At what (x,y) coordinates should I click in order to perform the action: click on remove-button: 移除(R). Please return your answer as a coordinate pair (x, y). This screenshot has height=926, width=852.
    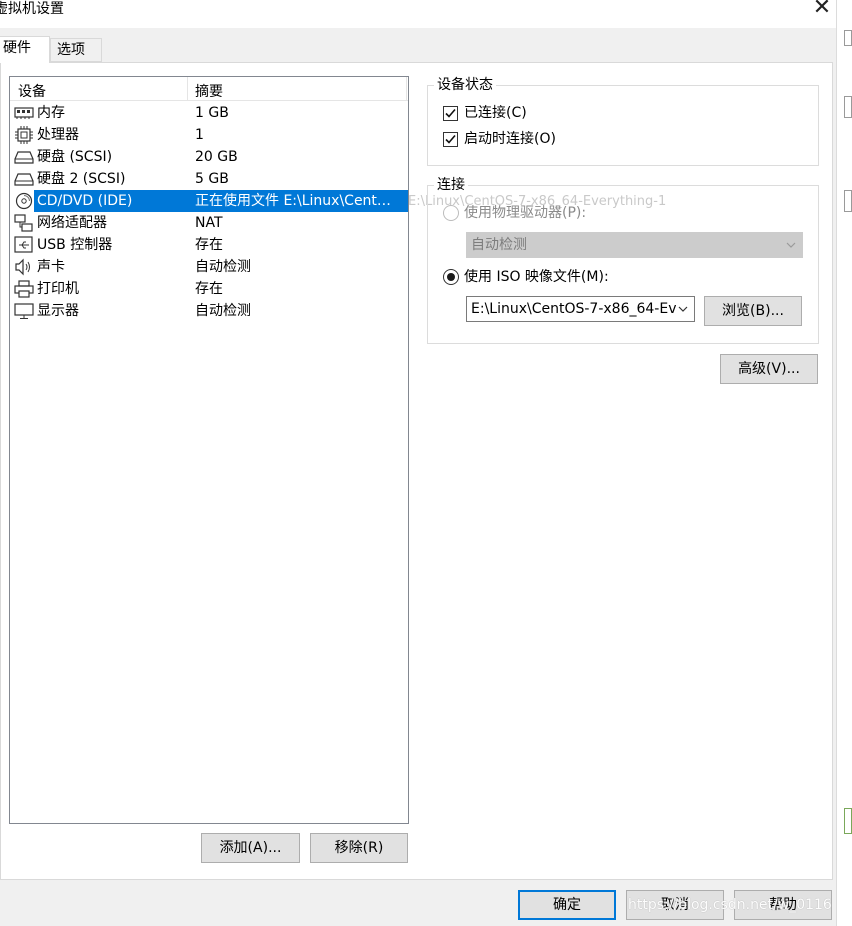
    Looking at the image, I should click on (359, 848).